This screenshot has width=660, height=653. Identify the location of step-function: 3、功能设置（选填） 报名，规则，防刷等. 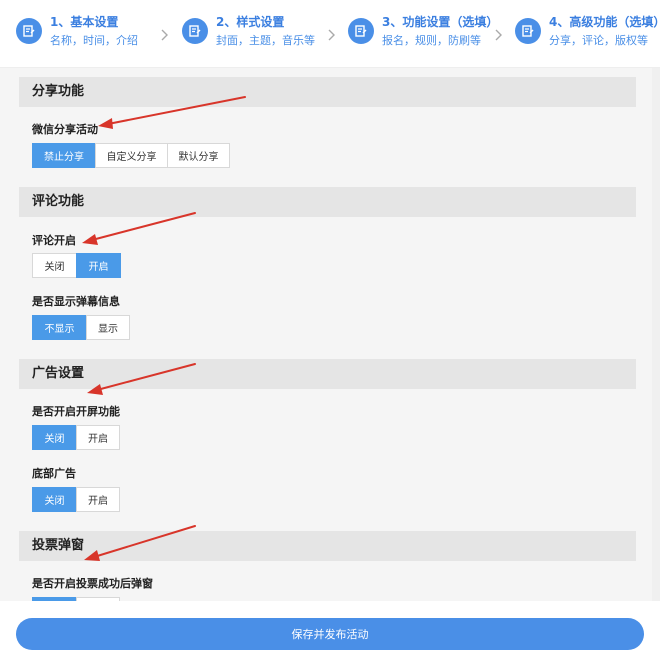
(423, 31).